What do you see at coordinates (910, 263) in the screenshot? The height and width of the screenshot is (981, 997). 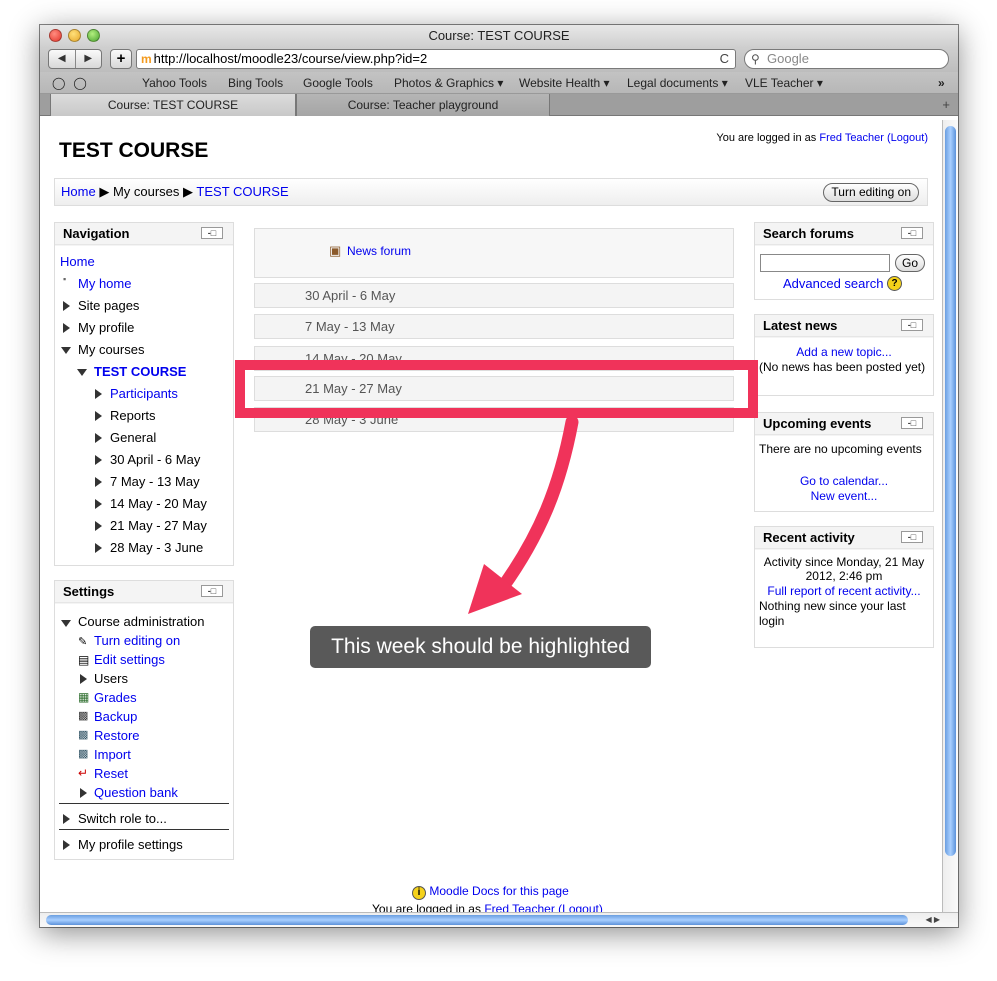 I see `search-go-button: Go` at bounding box center [910, 263].